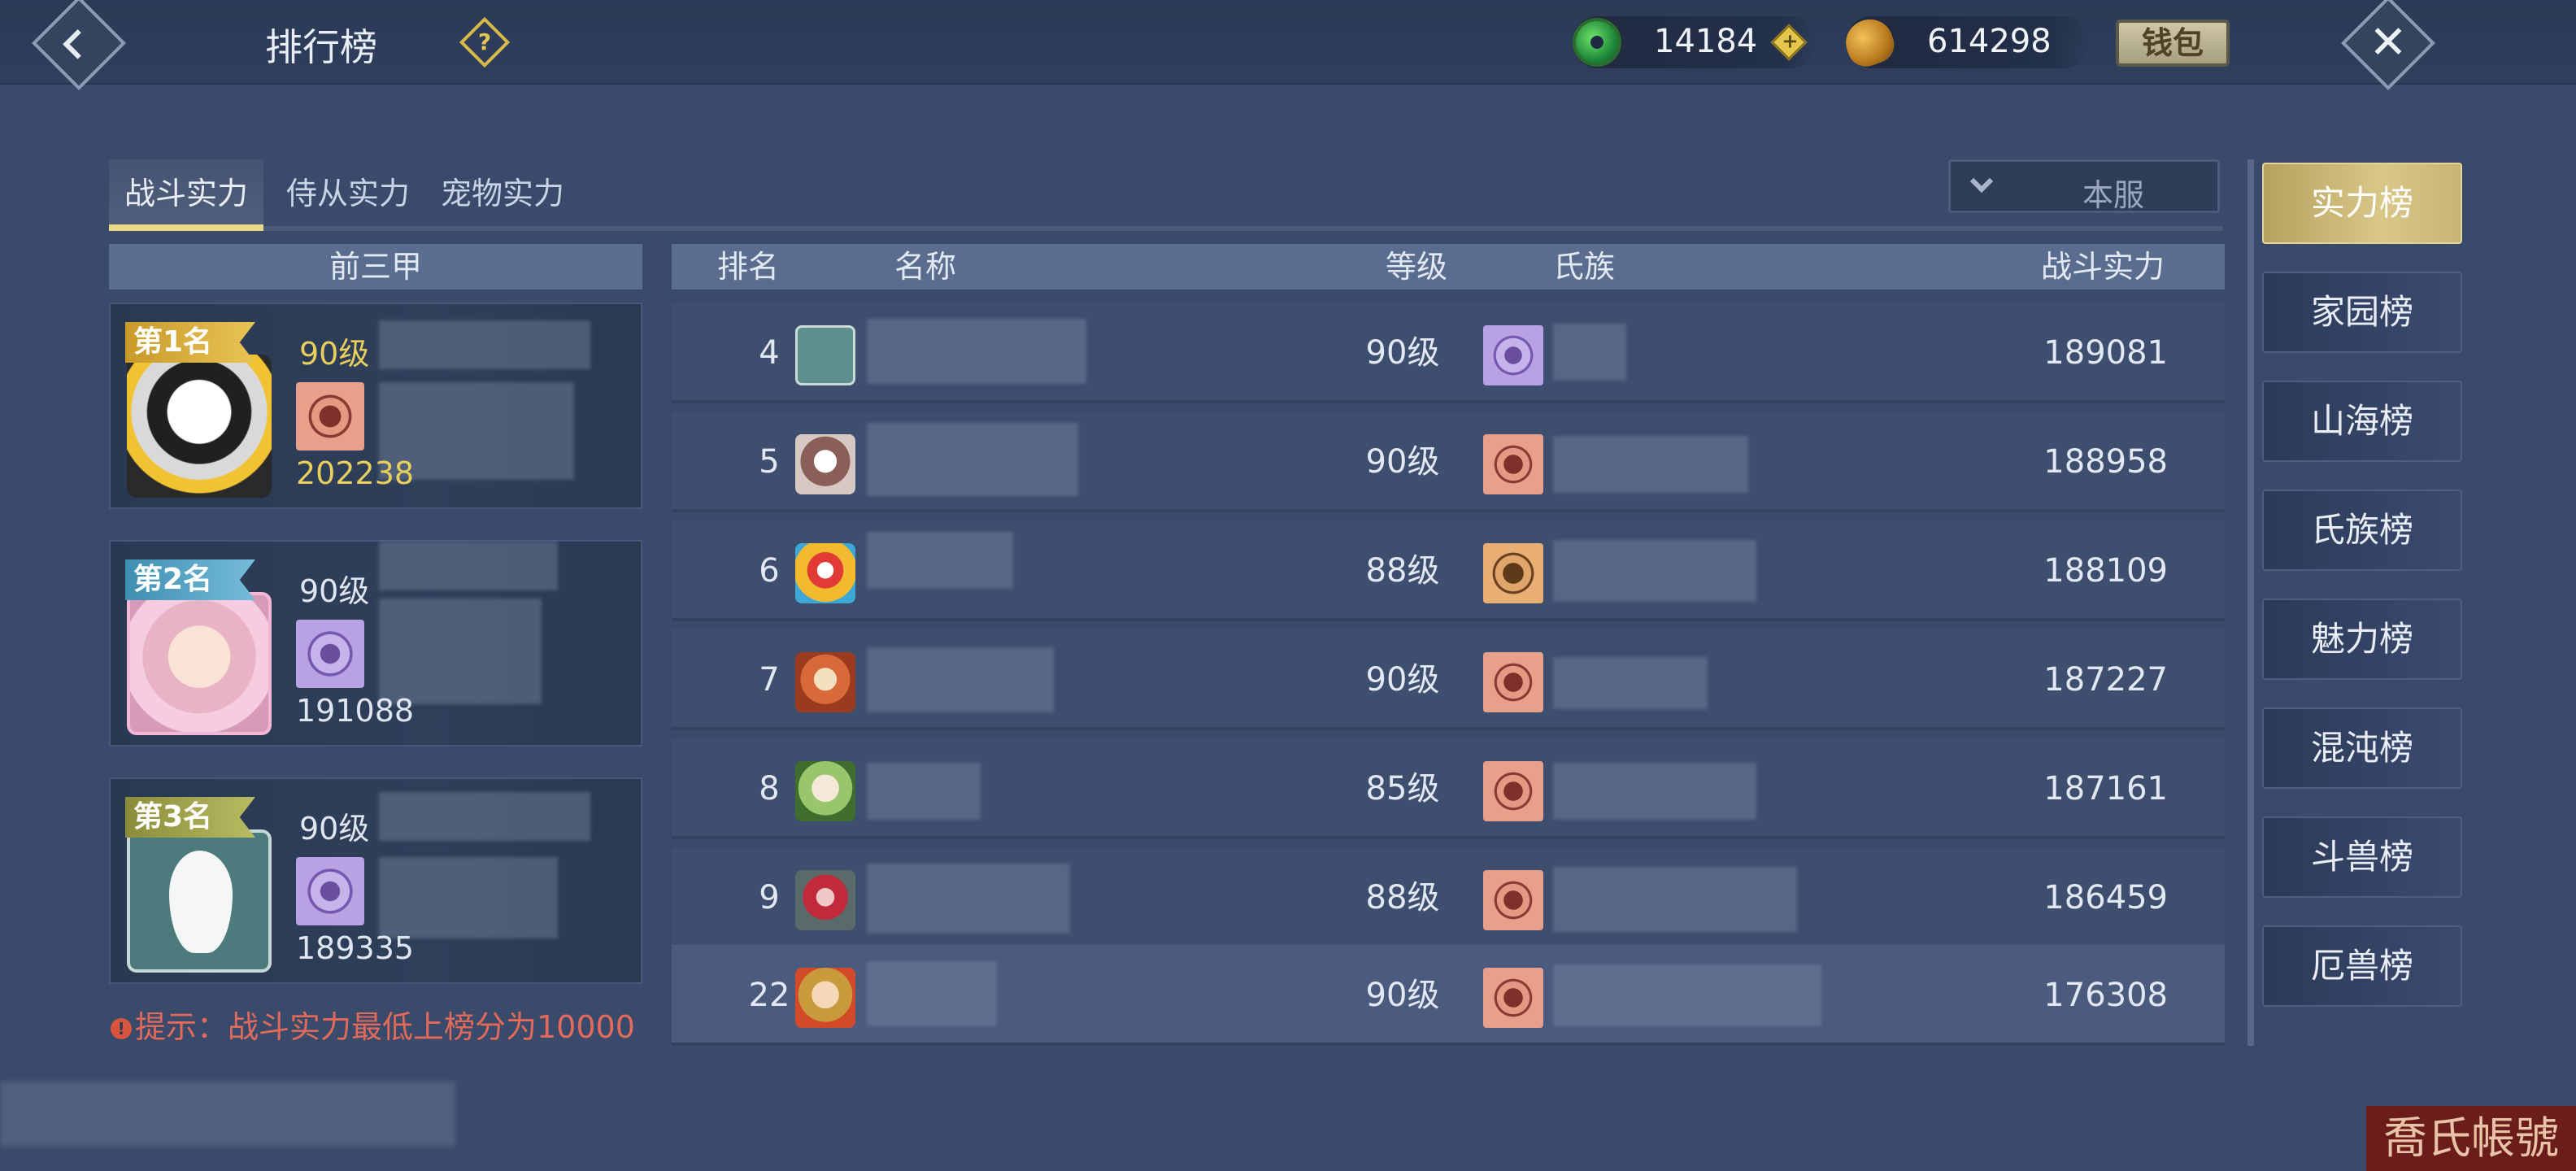  What do you see at coordinates (2471, 1138) in the screenshot?
I see `watermark: 喬氏帳號` at bounding box center [2471, 1138].